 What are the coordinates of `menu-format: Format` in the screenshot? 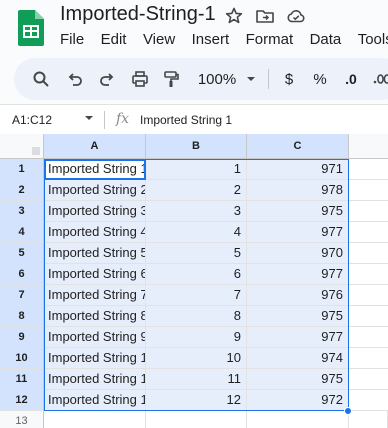 It's located at (270, 39).